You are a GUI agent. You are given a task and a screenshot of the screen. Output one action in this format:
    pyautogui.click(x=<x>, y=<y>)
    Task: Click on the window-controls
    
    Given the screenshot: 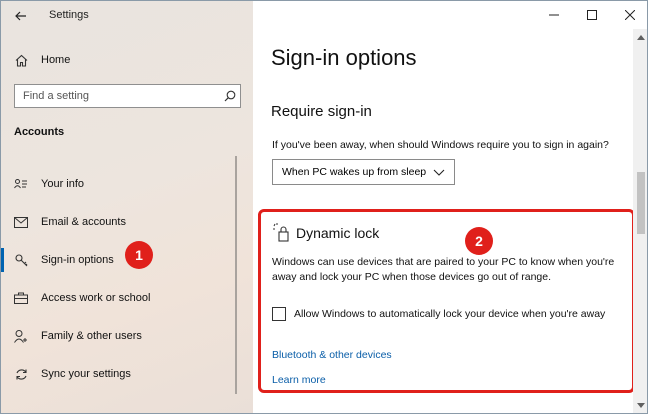 What is the action you would take?
    pyautogui.click(x=591, y=15)
    